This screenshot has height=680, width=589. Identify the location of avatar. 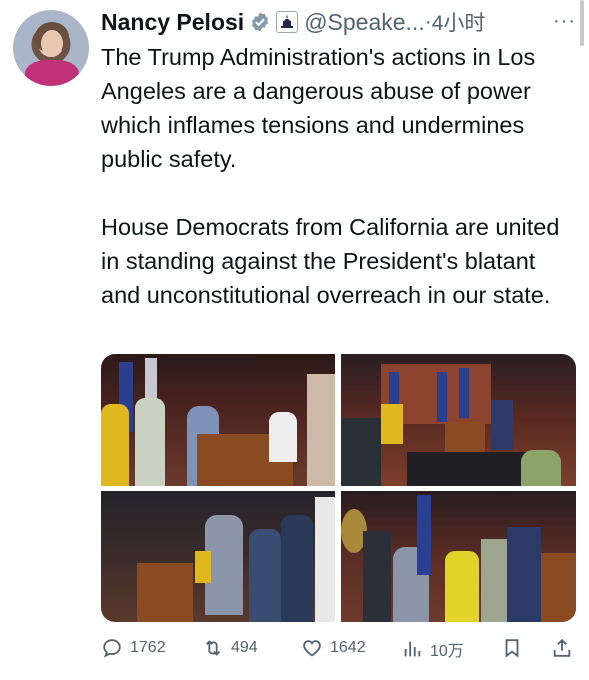
(51, 48).